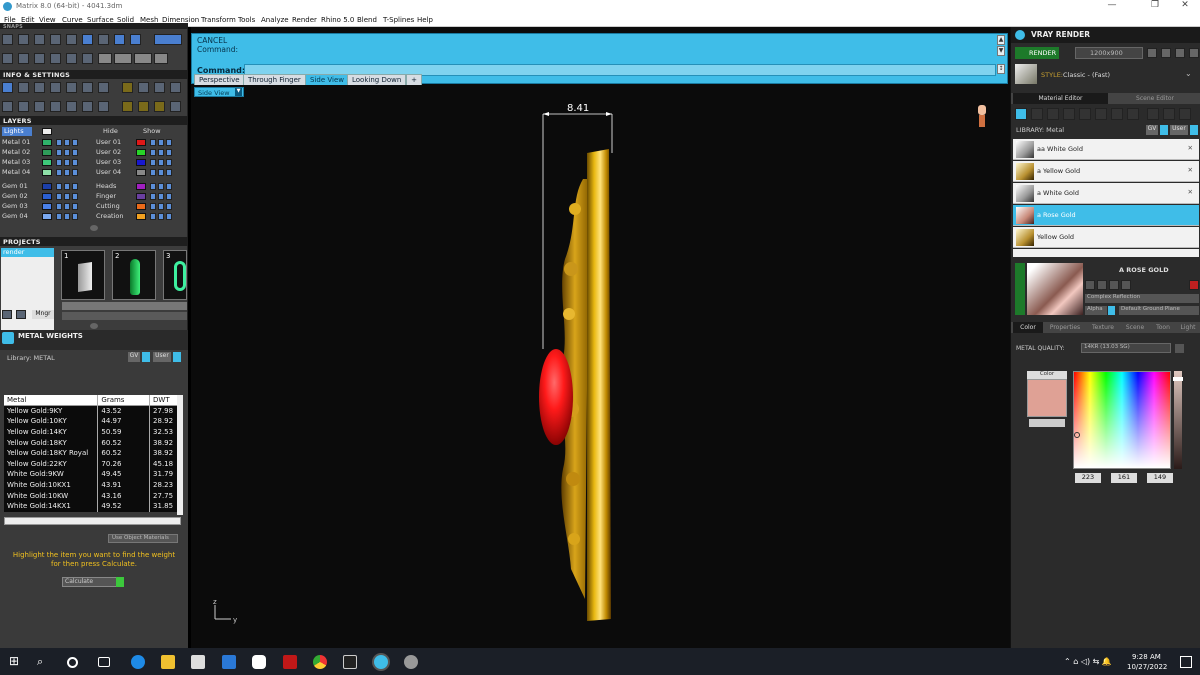  What do you see at coordinates (104, 662) in the screenshot?
I see `task-view-icon` at bounding box center [104, 662].